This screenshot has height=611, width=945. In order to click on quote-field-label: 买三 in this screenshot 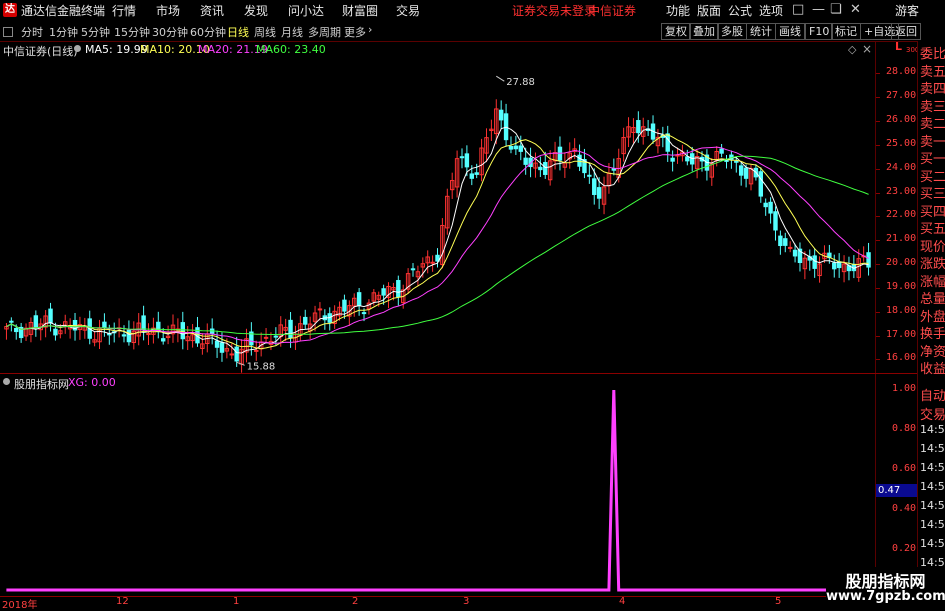, I will do `click(932, 194)`.